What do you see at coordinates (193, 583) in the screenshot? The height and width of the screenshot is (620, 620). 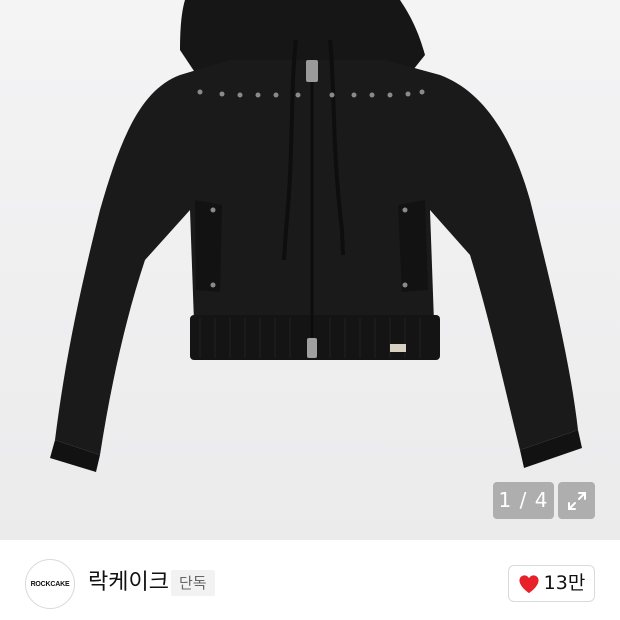 I see `exclusive-badge: 단독` at bounding box center [193, 583].